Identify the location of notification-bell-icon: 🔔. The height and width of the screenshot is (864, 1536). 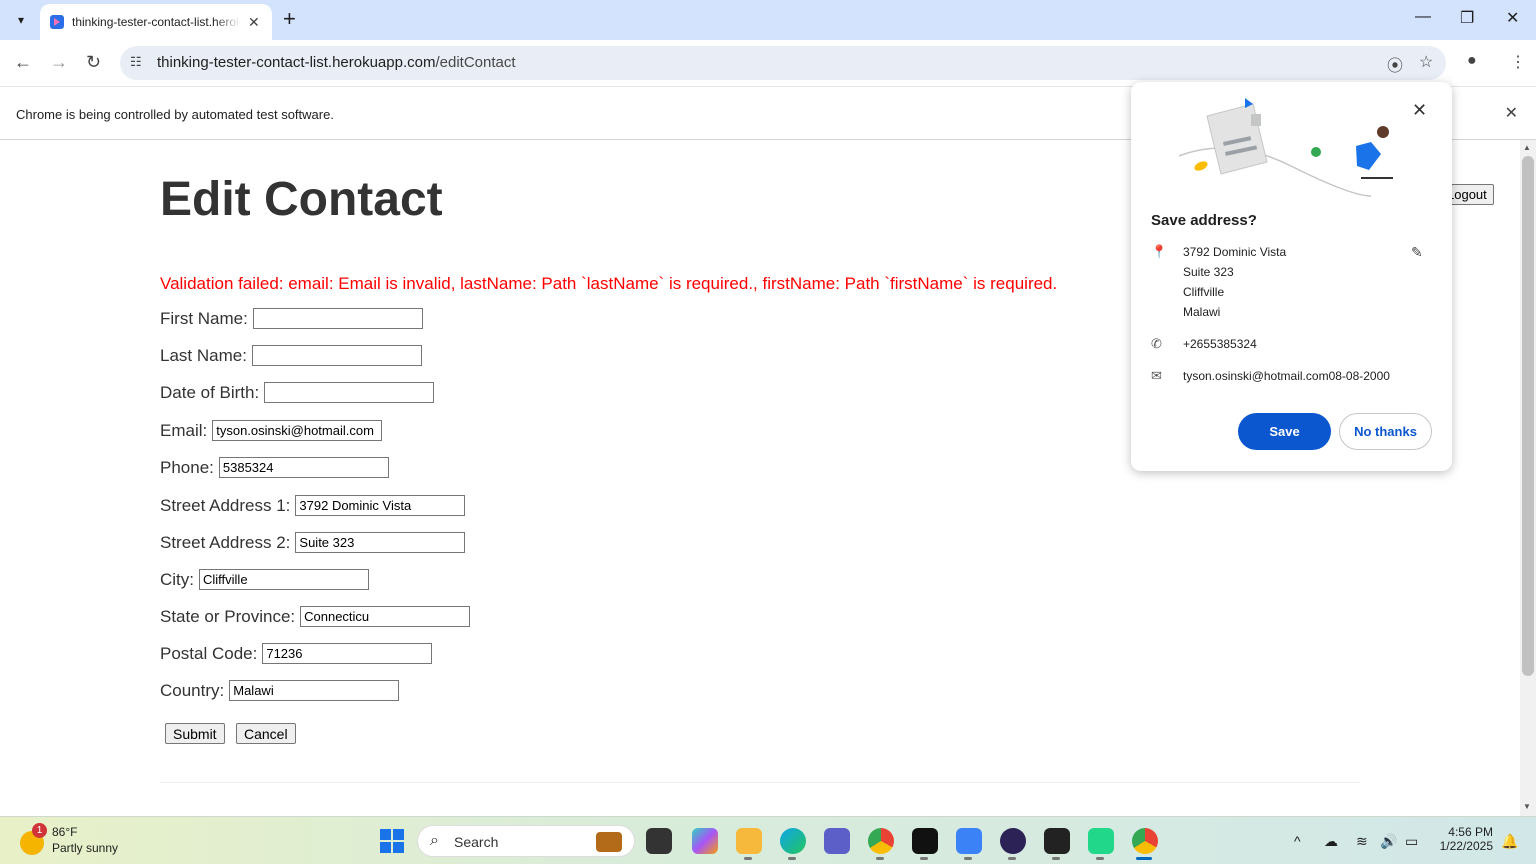
(1509, 841).